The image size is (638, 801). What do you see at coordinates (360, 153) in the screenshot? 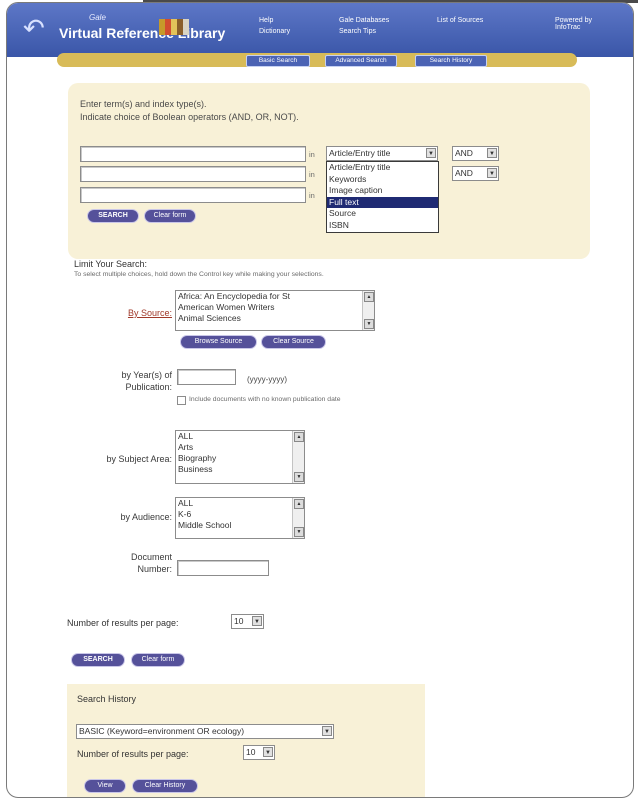
I see `index-type-select-1-value: Article/Entry title` at bounding box center [360, 153].